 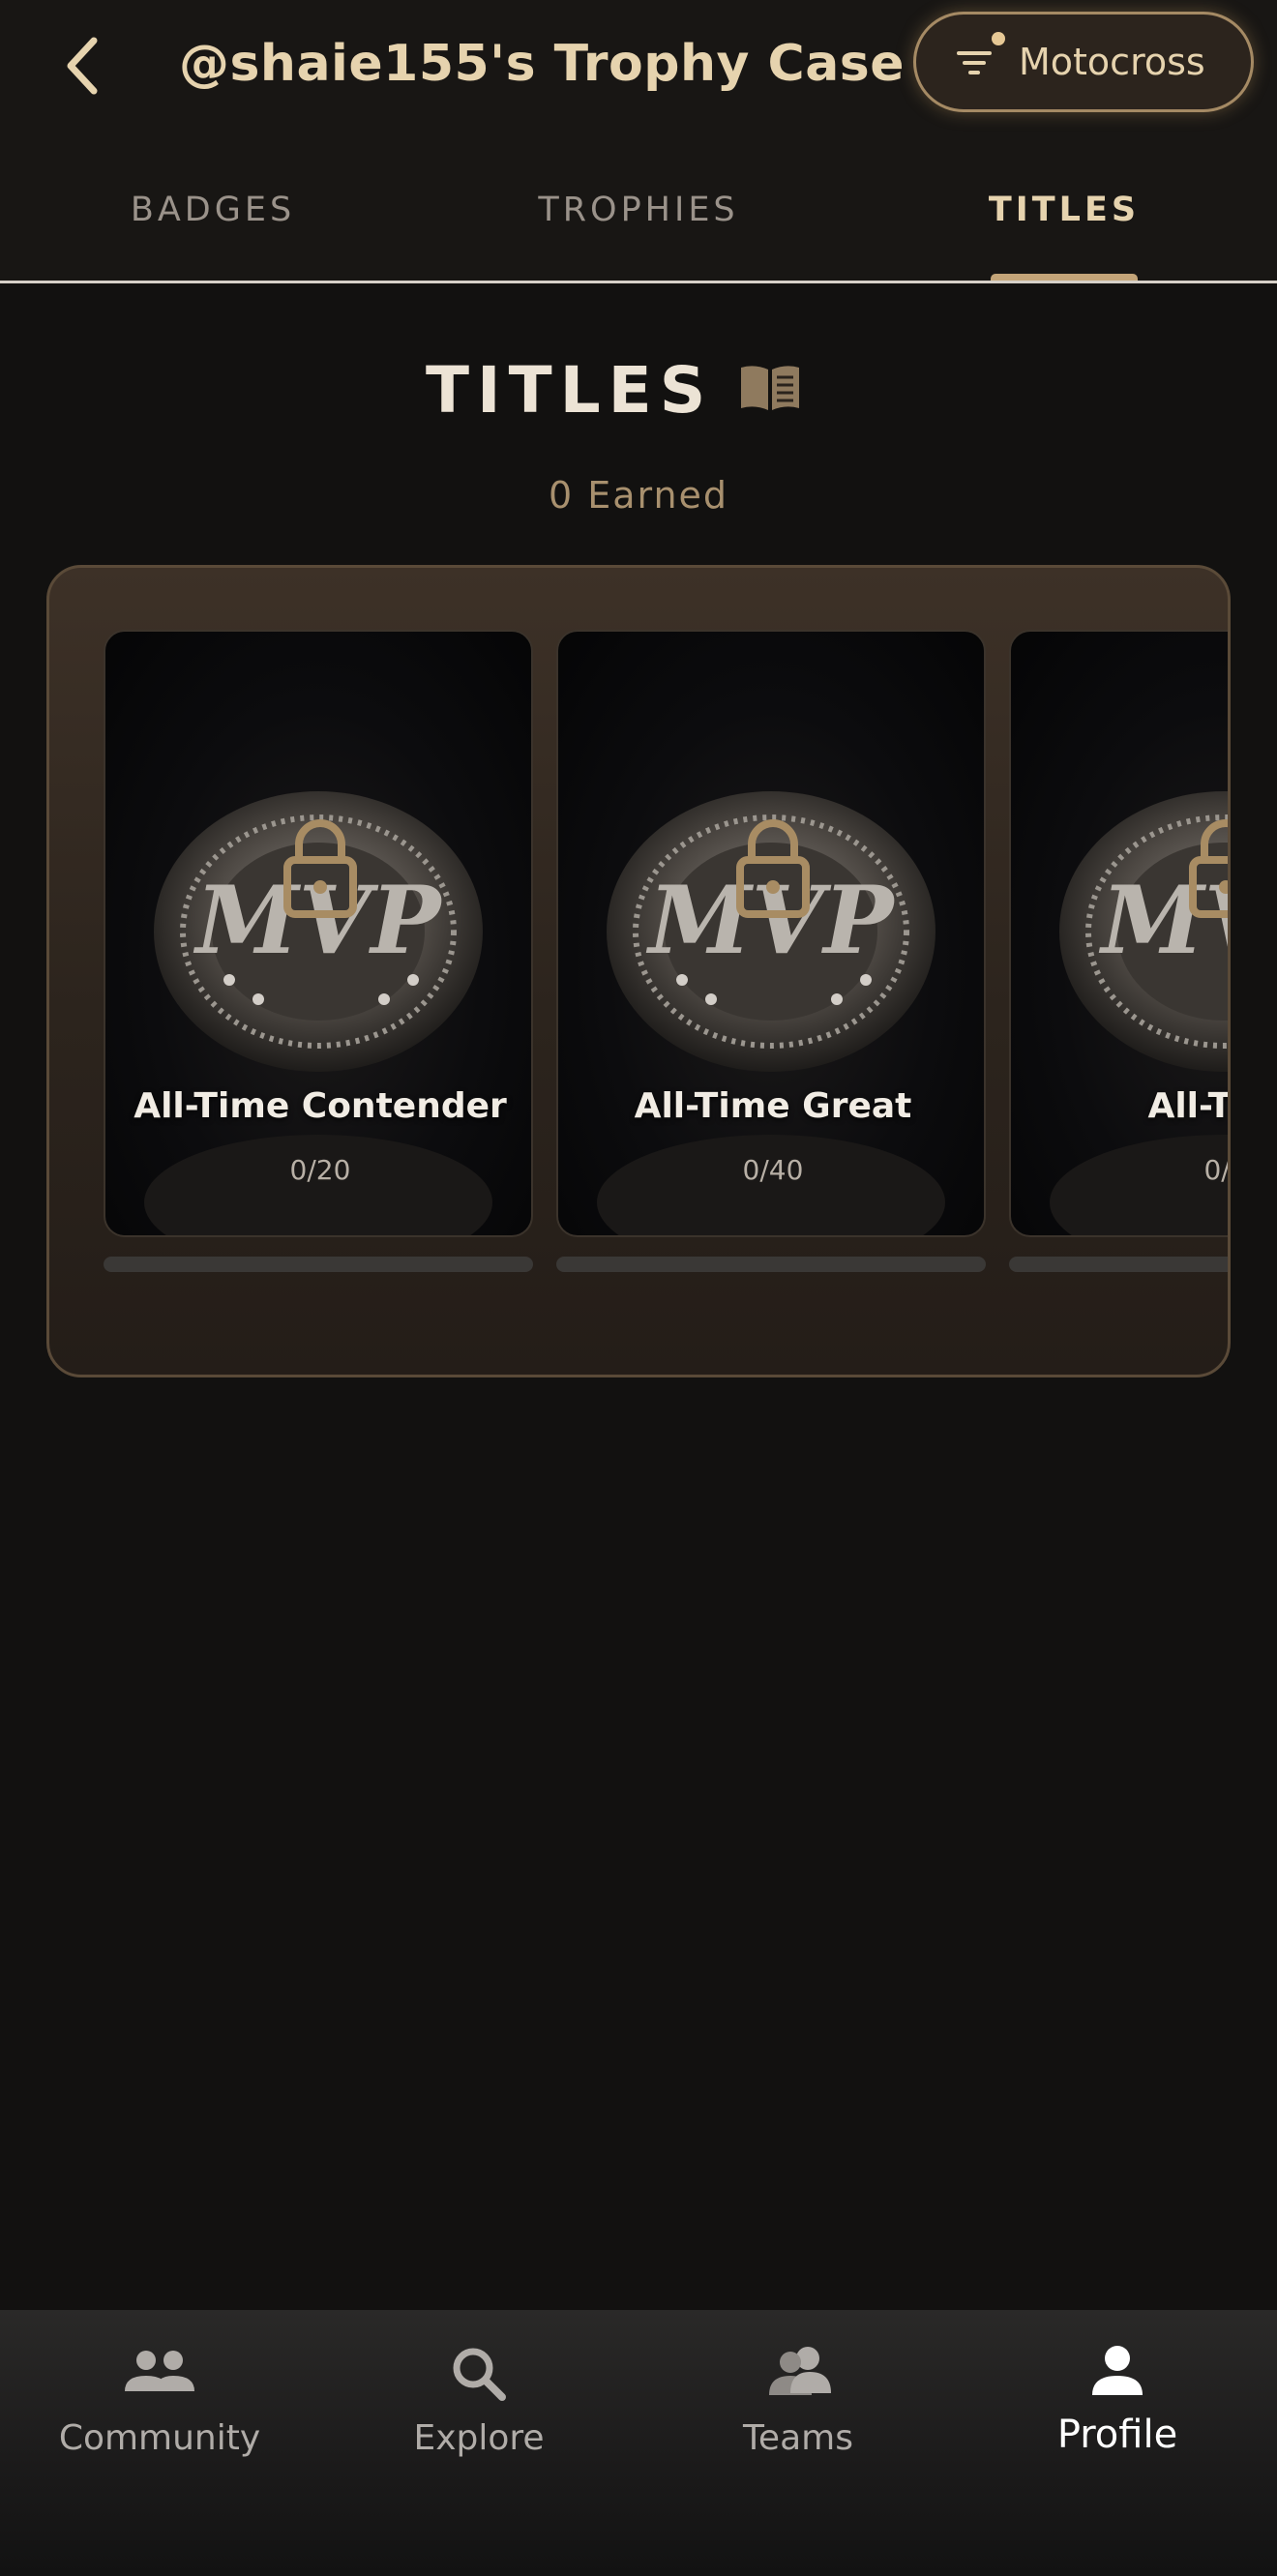 I want to click on tab-trophies: TROPHIES, so click(x=638, y=223).